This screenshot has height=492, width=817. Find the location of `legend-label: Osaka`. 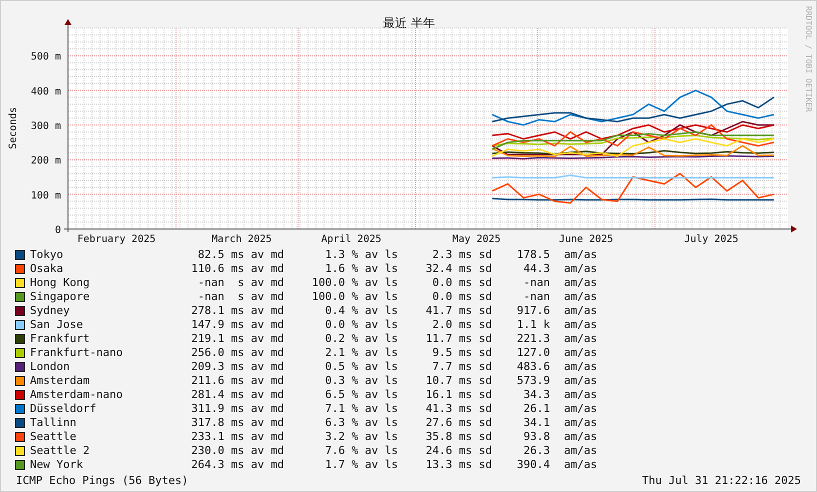

legend-label: Osaka is located at coordinates (46, 269).